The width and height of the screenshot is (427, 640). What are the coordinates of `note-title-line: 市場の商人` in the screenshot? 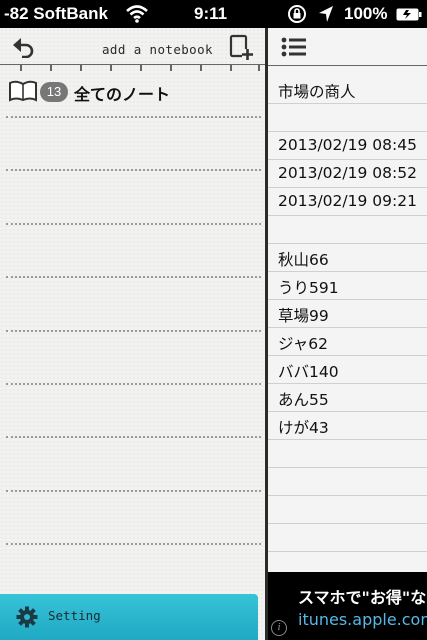 It's located at (317, 92).